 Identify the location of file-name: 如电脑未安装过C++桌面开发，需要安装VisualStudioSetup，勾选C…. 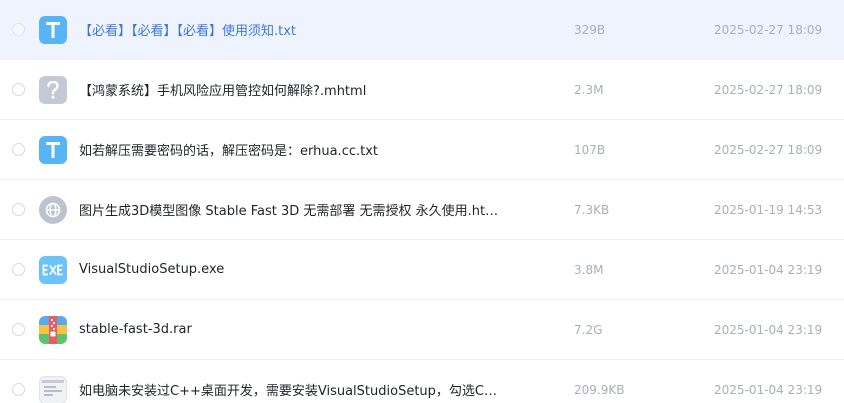
(289, 389).